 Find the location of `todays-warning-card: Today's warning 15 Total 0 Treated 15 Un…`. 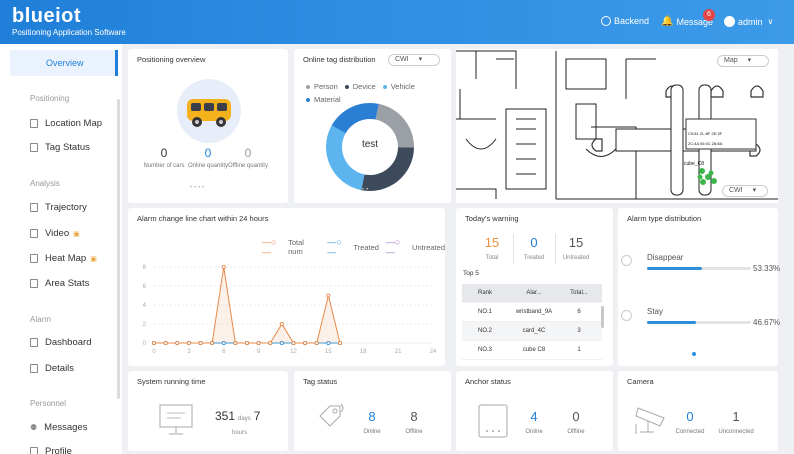

todays-warning-card: Today's warning 15 Total 0 Treated 15 Un… is located at coordinates (534, 287).